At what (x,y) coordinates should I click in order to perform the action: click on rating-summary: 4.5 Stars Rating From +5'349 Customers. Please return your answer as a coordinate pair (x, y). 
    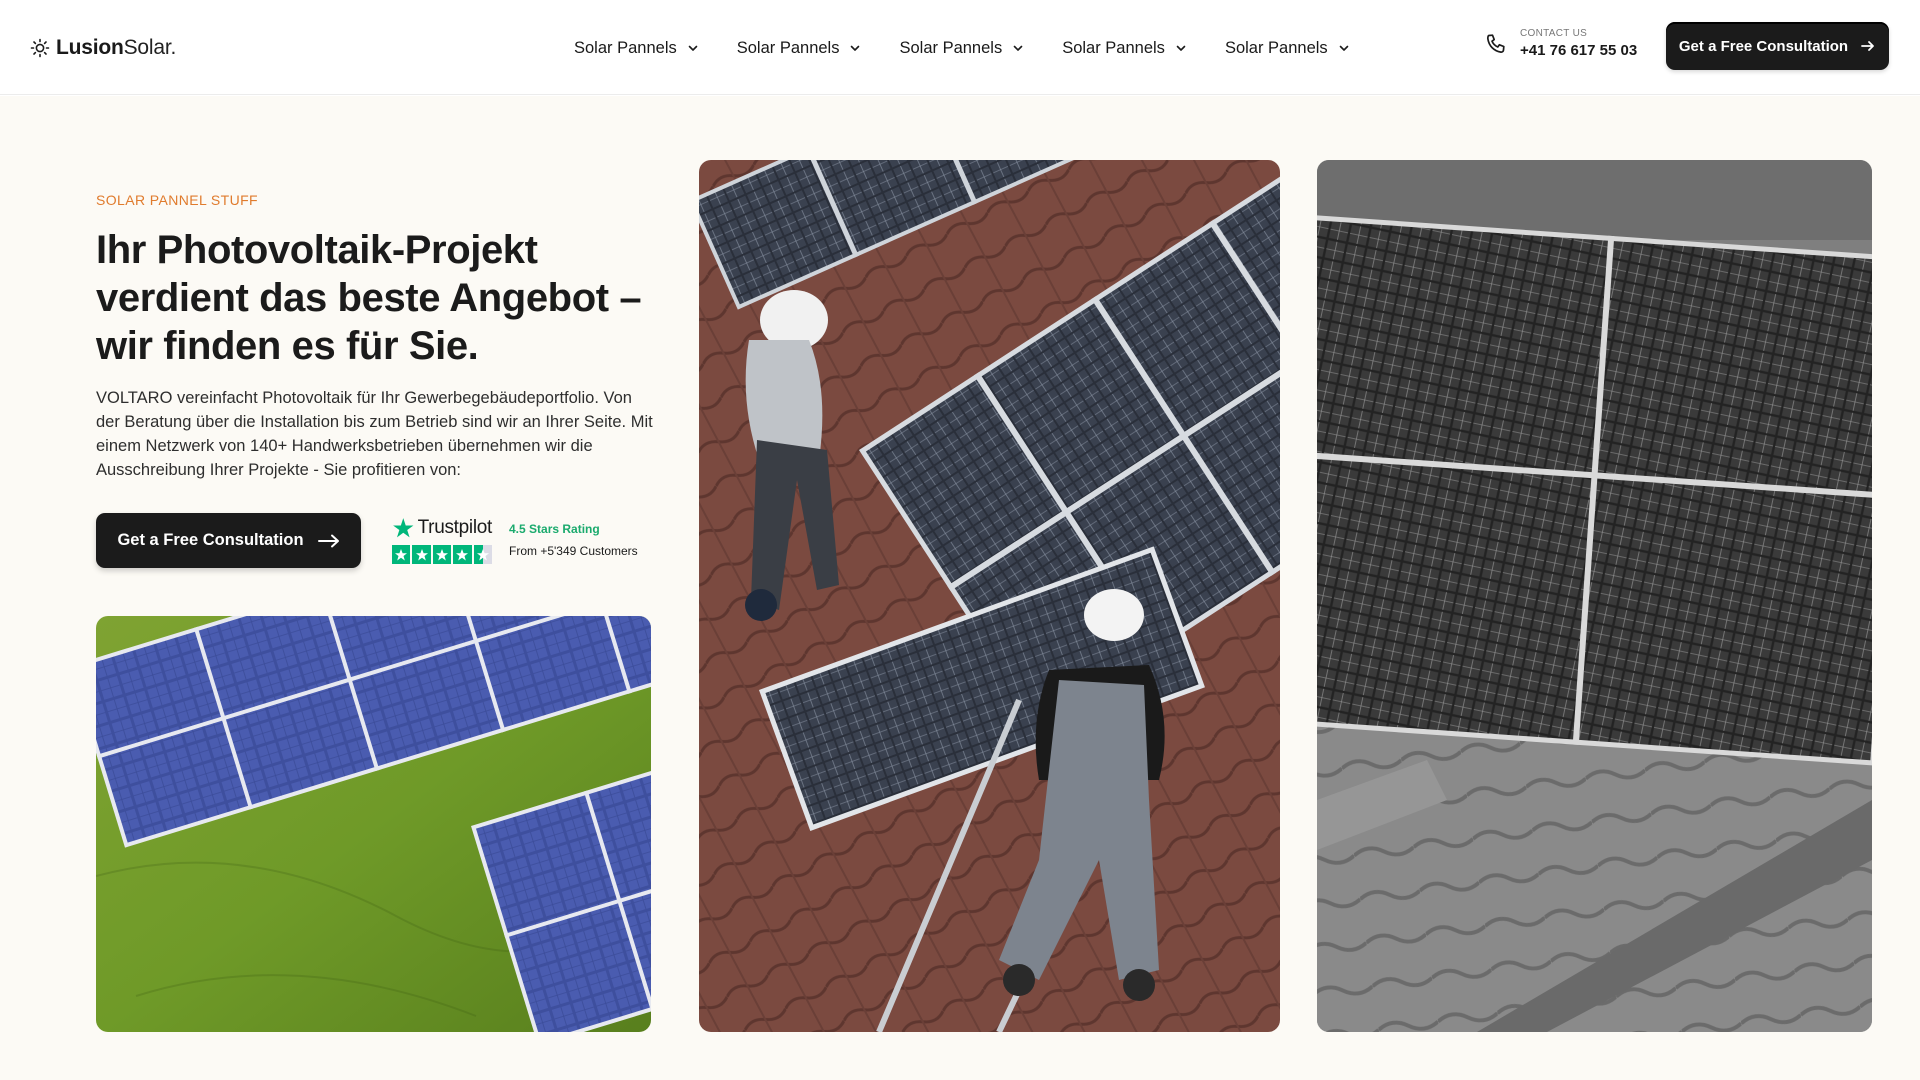
    Looking at the image, I should click on (573, 540).